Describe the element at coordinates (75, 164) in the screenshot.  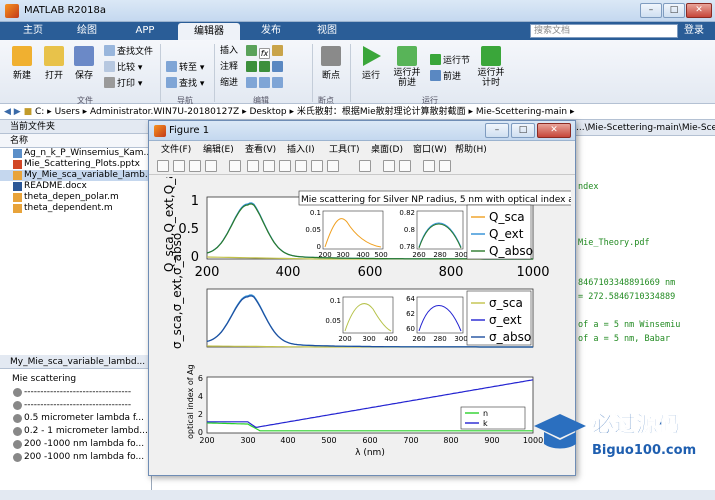
I see `file-item: Mie_Scattering_Plots.pptx` at that location.